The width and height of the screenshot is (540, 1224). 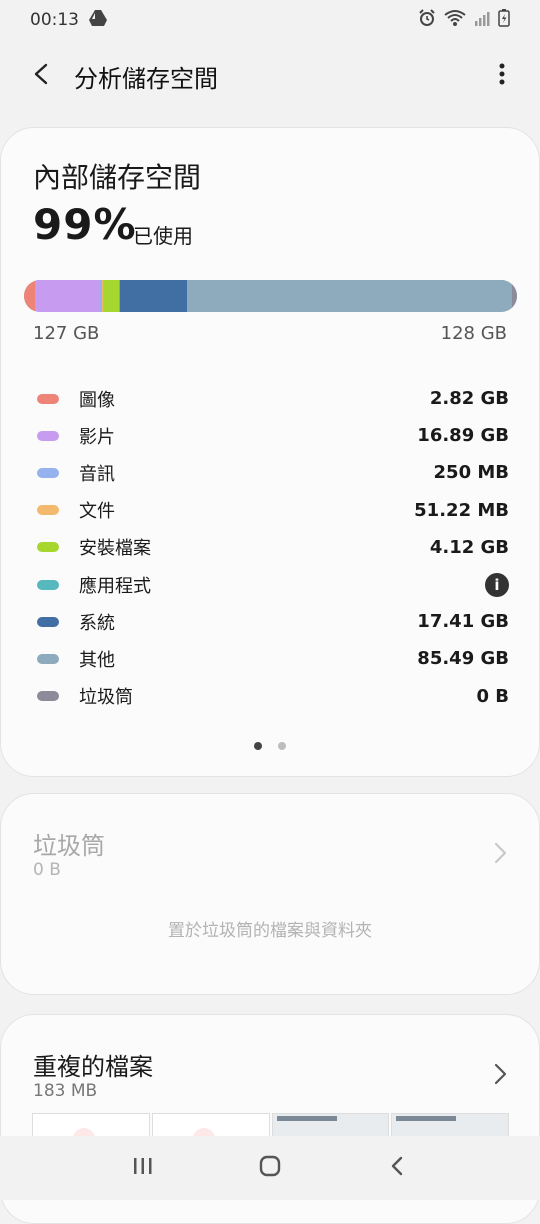 I want to click on legend-row-trash: 垃圾筒 0 B, so click(x=273, y=696).